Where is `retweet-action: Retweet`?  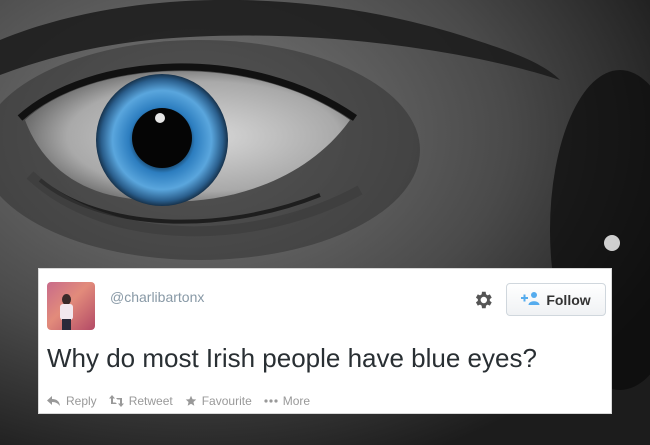 retweet-action: Retweet is located at coordinates (140, 401).